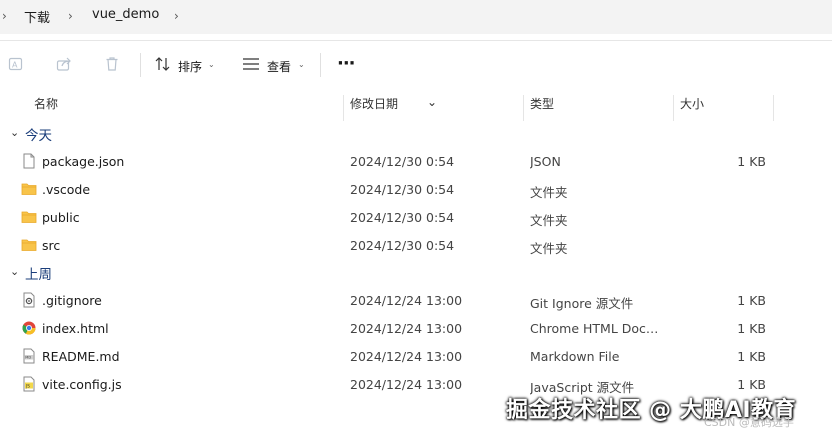 Image resolution: width=832 pixels, height=434 pixels. I want to click on chrome-file-icon, so click(29, 328).